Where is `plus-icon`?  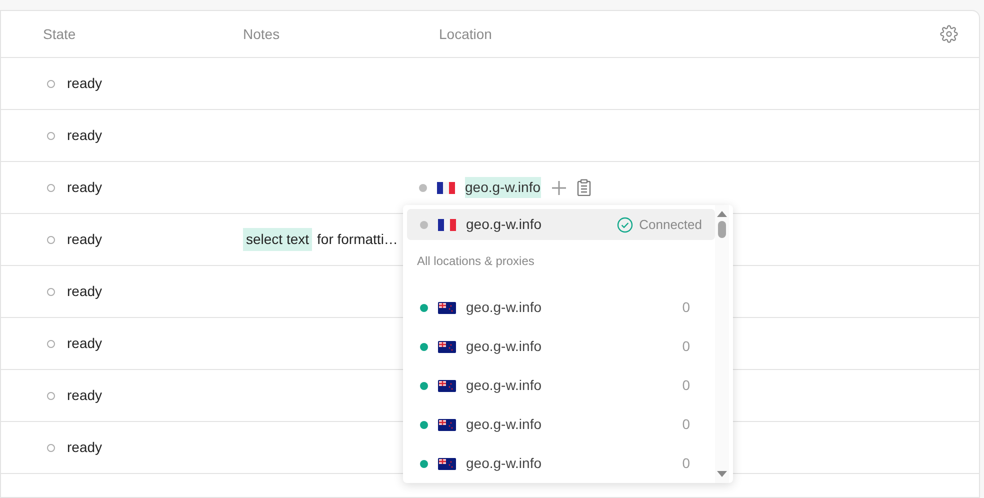
plus-icon is located at coordinates (558, 188).